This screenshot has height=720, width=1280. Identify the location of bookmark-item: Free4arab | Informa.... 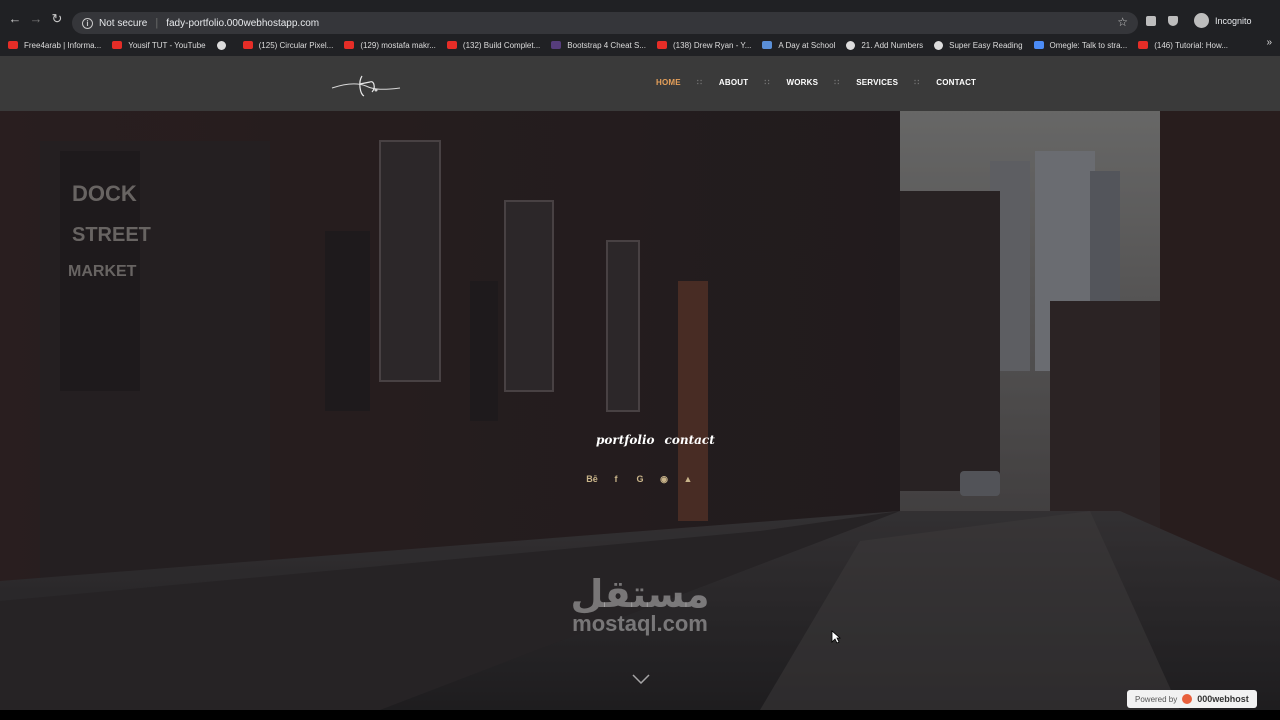
(54, 45).